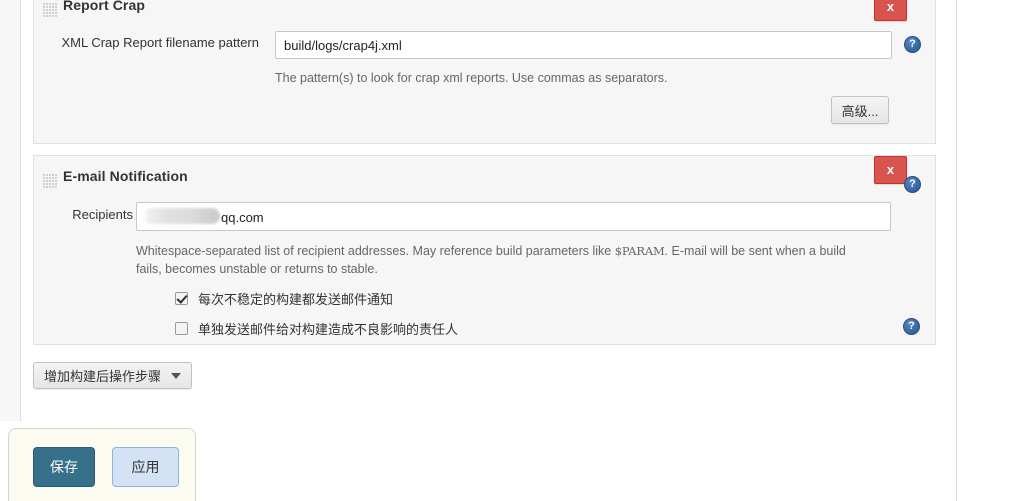  Describe the element at coordinates (181, 328) in the screenshot. I see `checkbox-send-separate-email-to-culprits` at that location.